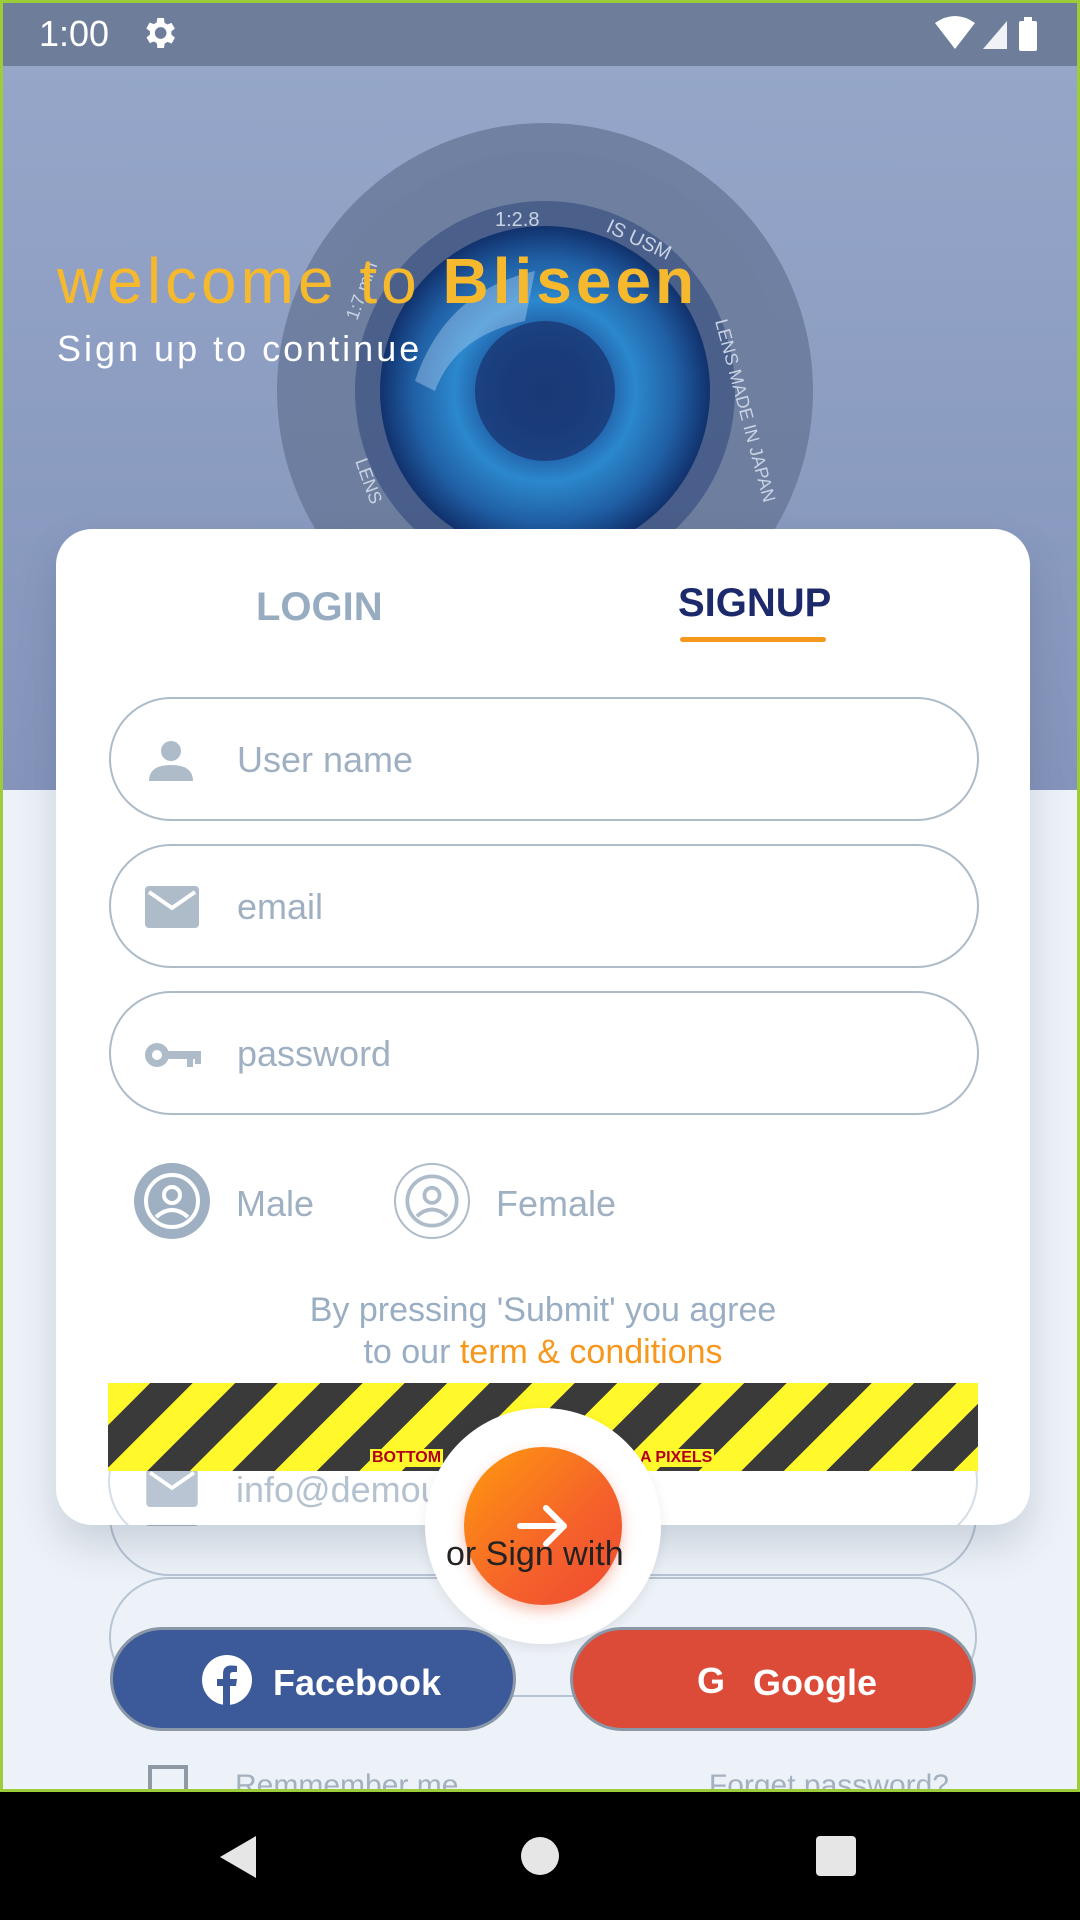 The width and height of the screenshot is (1080, 1920). I want to click on remember-me-checkbox, so click(168, 1777).